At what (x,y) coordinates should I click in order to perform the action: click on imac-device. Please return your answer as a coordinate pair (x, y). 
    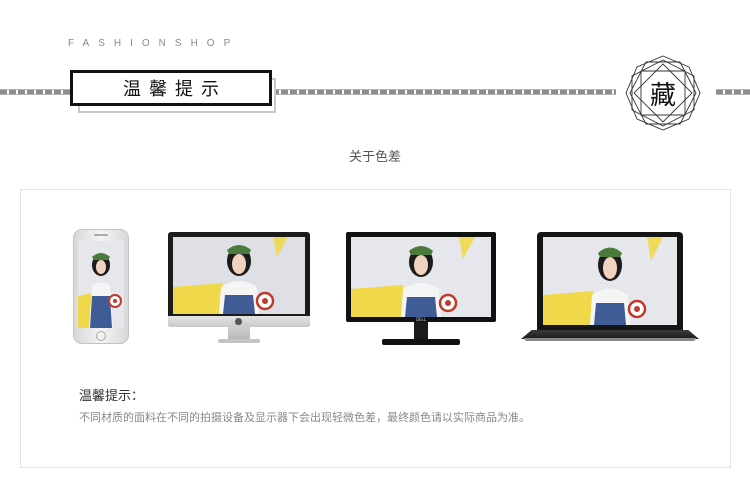
    Looking at the image, I should click on (239, 289).